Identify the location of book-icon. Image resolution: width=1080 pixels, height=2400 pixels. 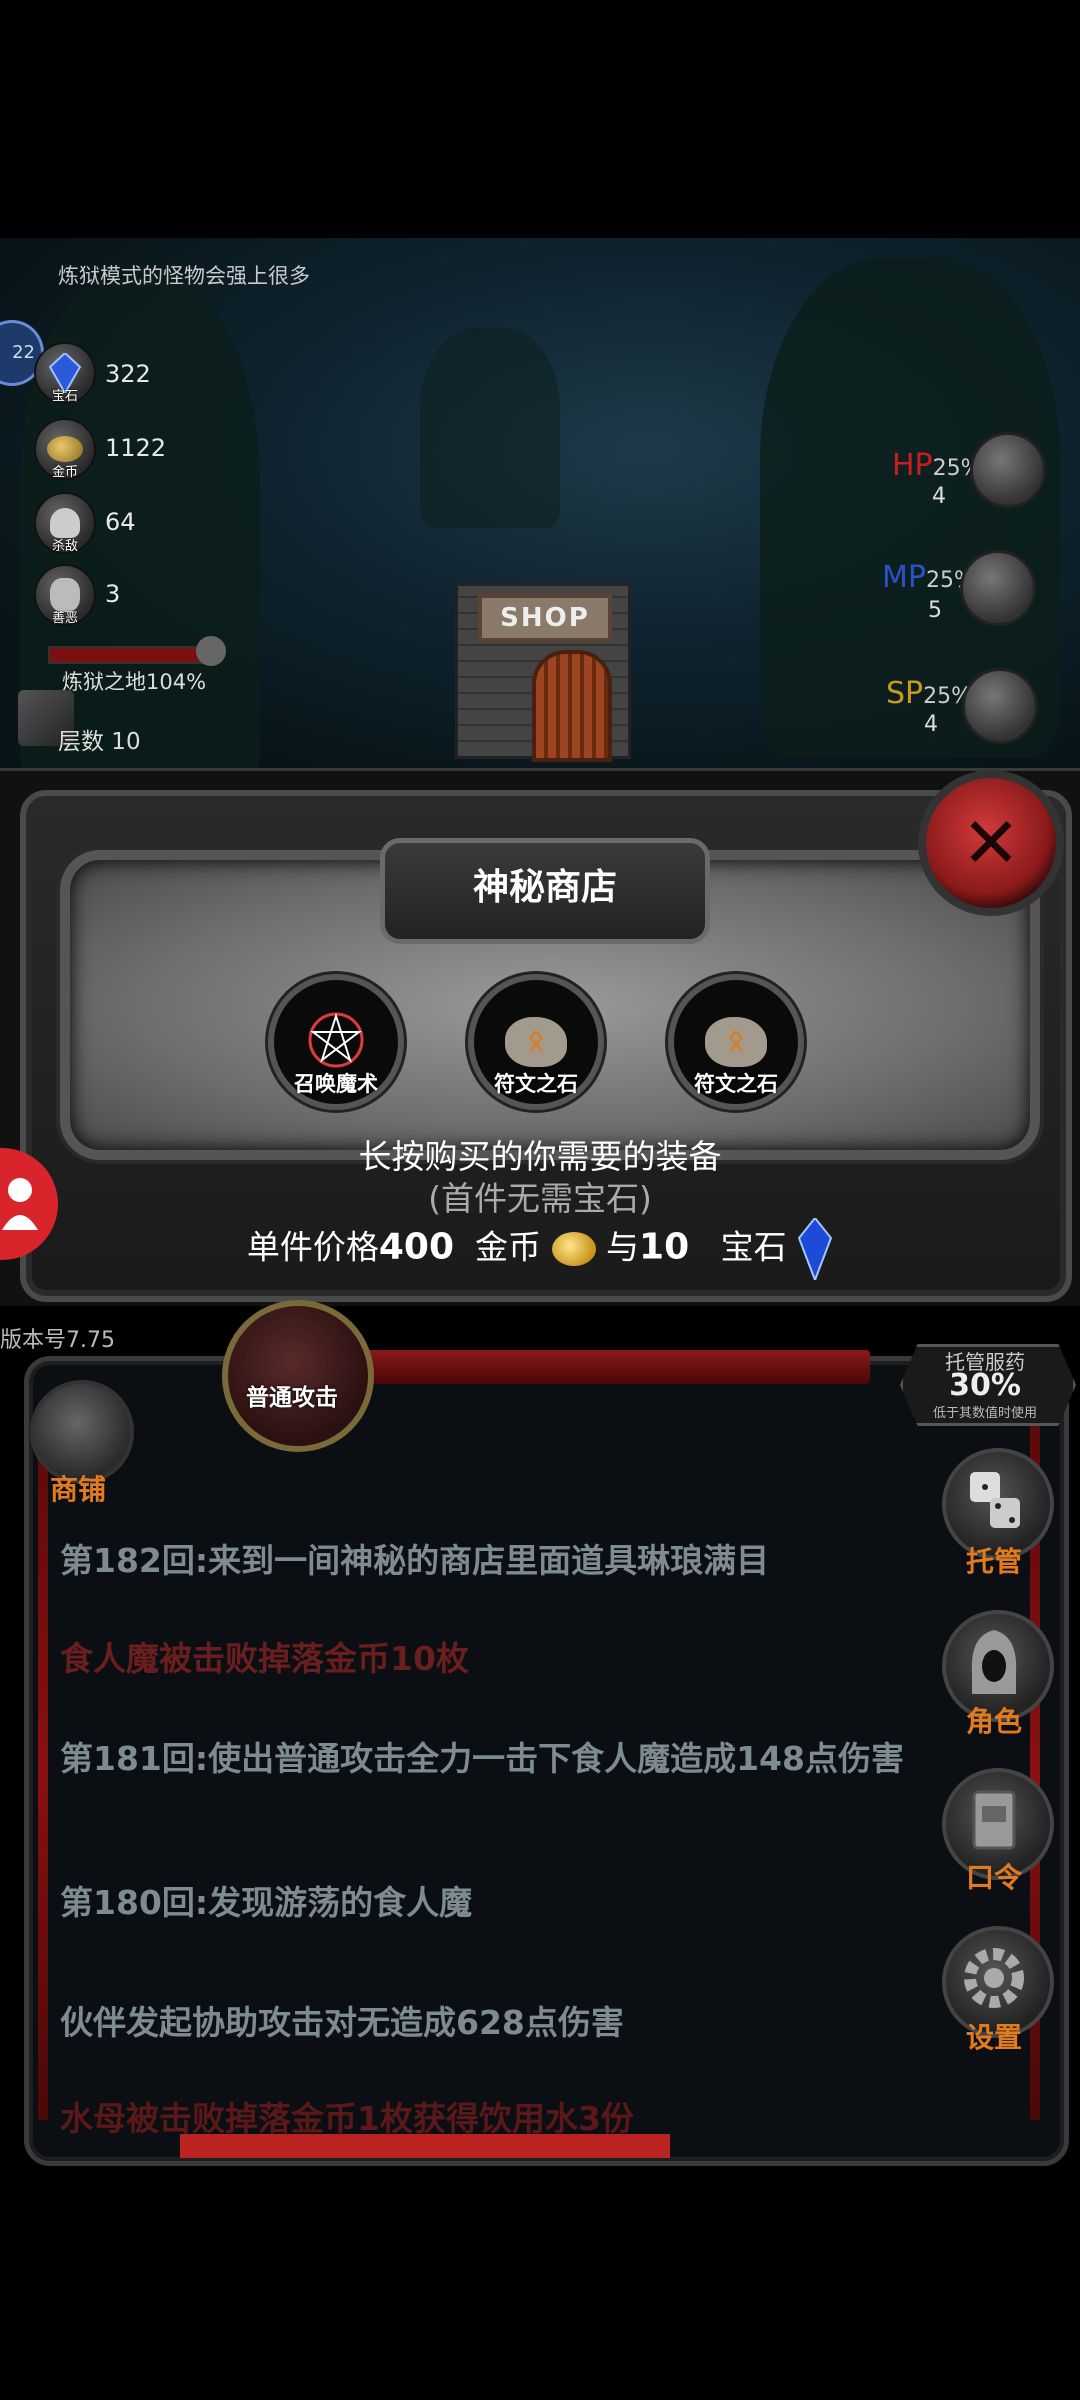
(994, 1820).